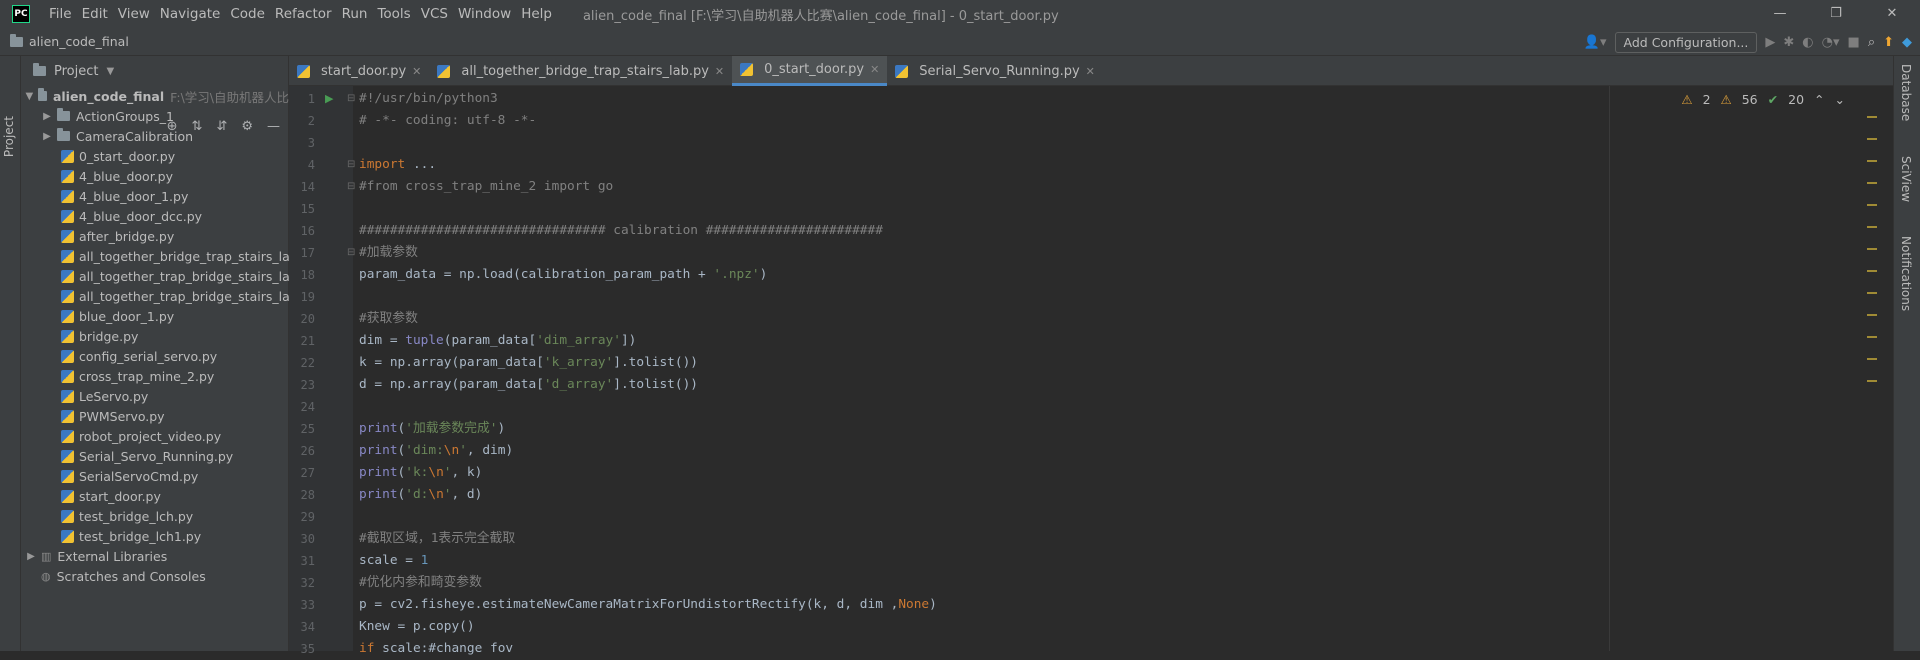 The width and height of the screenshot is (1920, 660). What do you see at coordinates (155, 136) in the screenshot?
I see `tree-folder: ▶ CameraCalibration` at bounding box center [155, 136].